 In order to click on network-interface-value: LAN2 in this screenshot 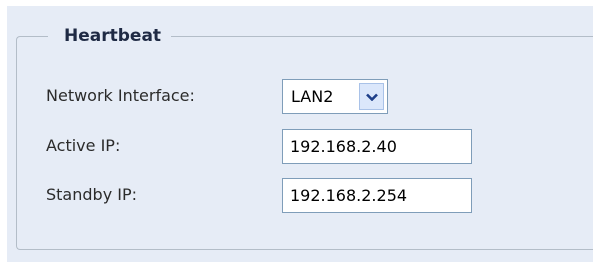, I will do `click(312, 96)`.